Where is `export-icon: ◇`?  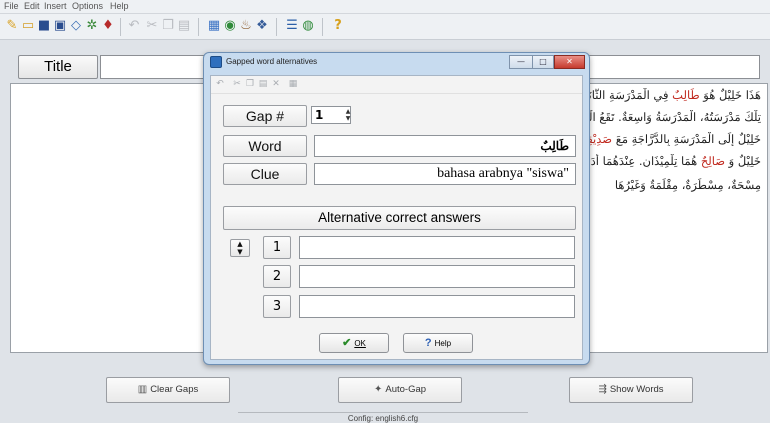 export-icon: ◇ is located at coordinates (76, 26).